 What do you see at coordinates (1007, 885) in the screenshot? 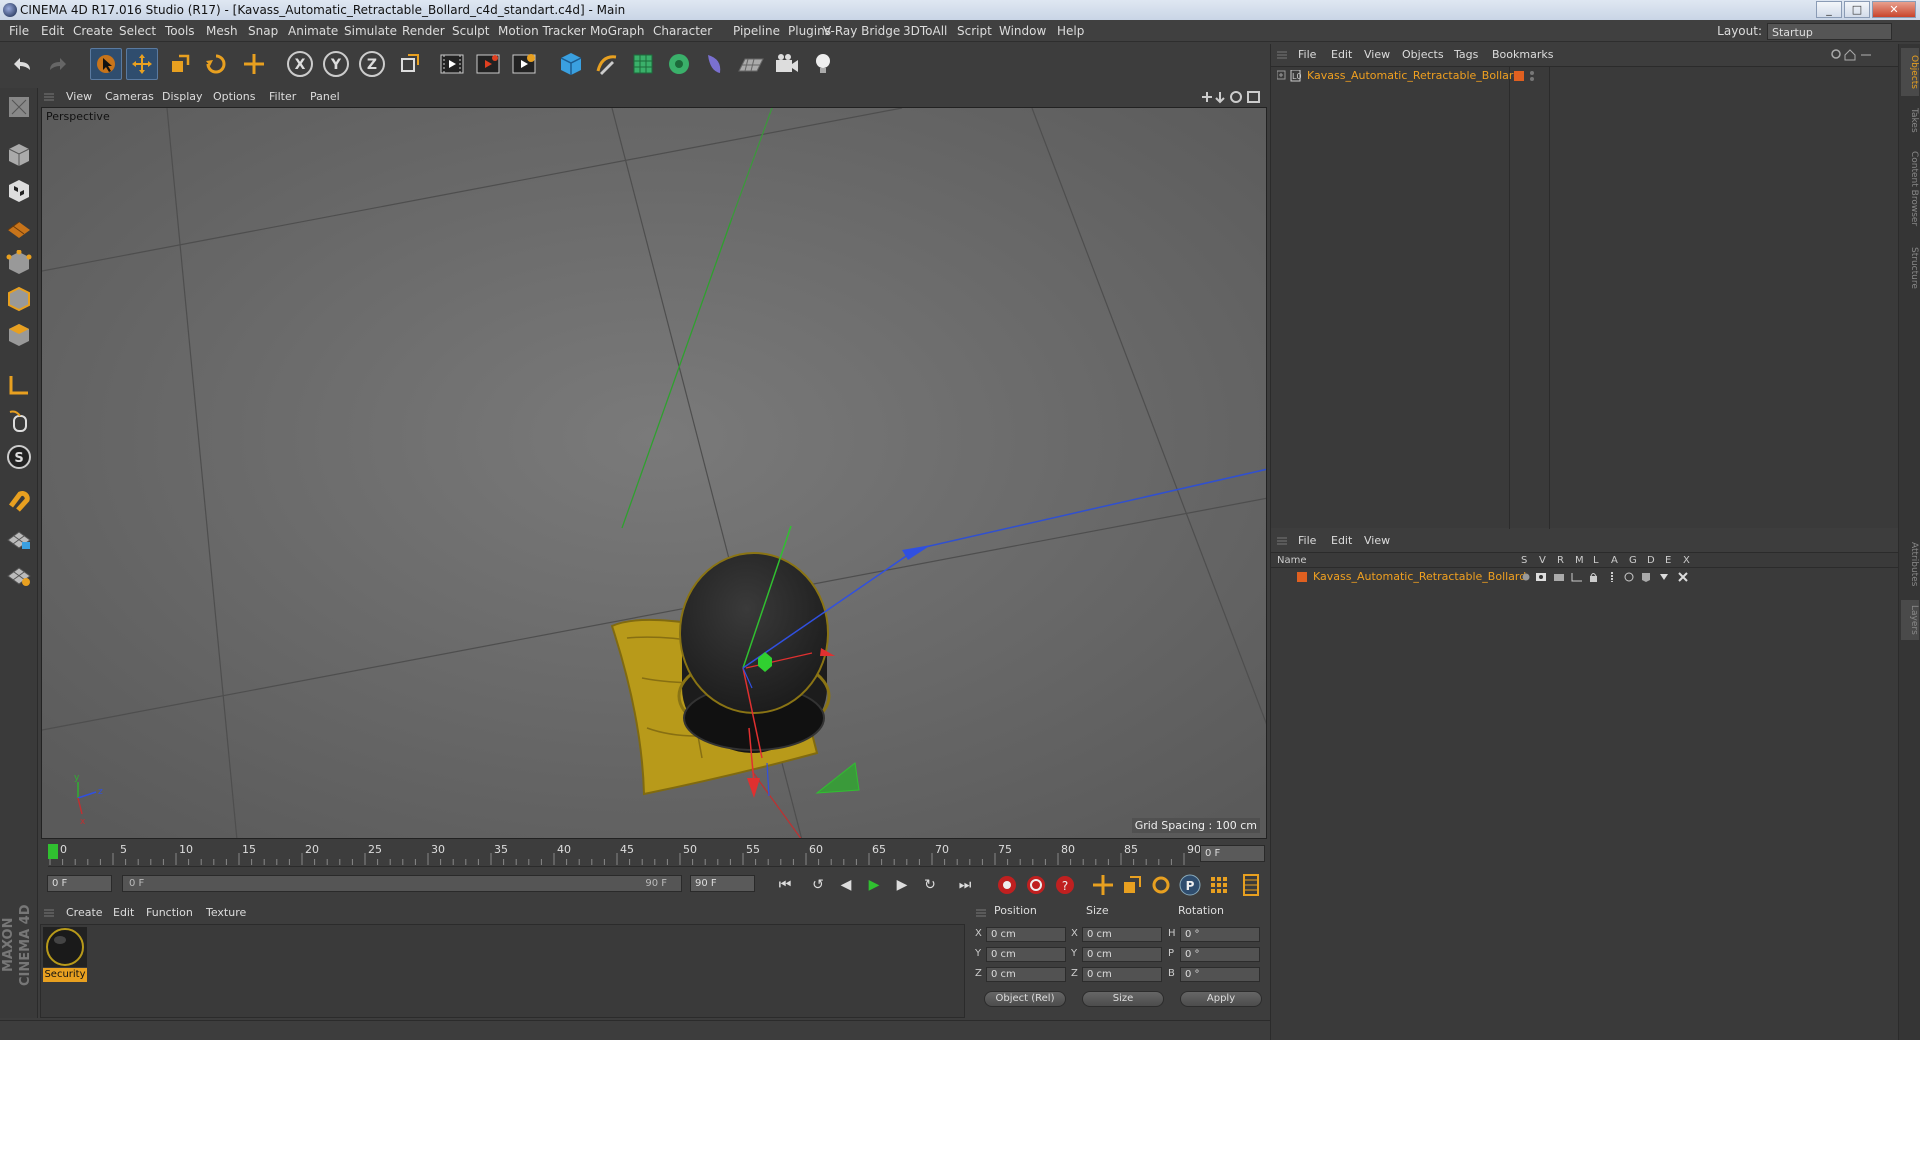
I see `record-active-icon` at bounding box center [1007, 885].